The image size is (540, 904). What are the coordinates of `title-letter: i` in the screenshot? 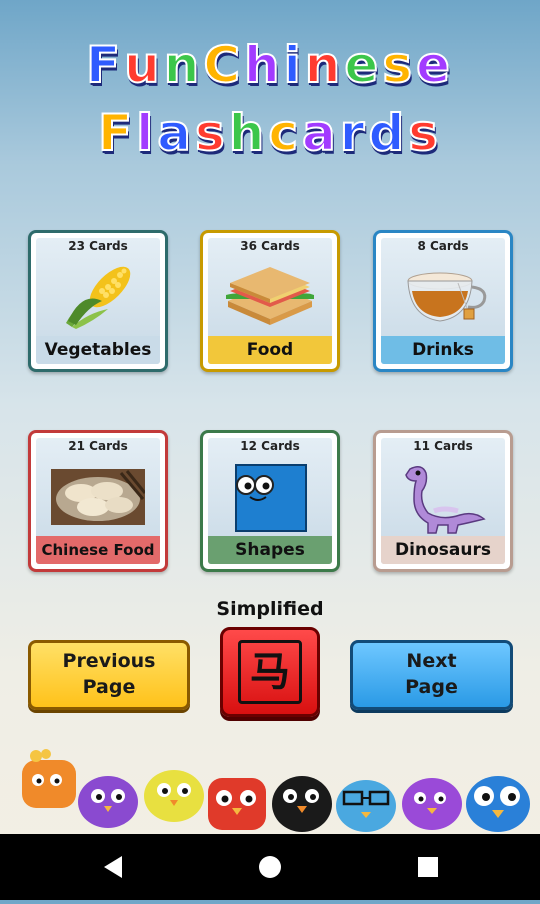 It's located at (294, 65).